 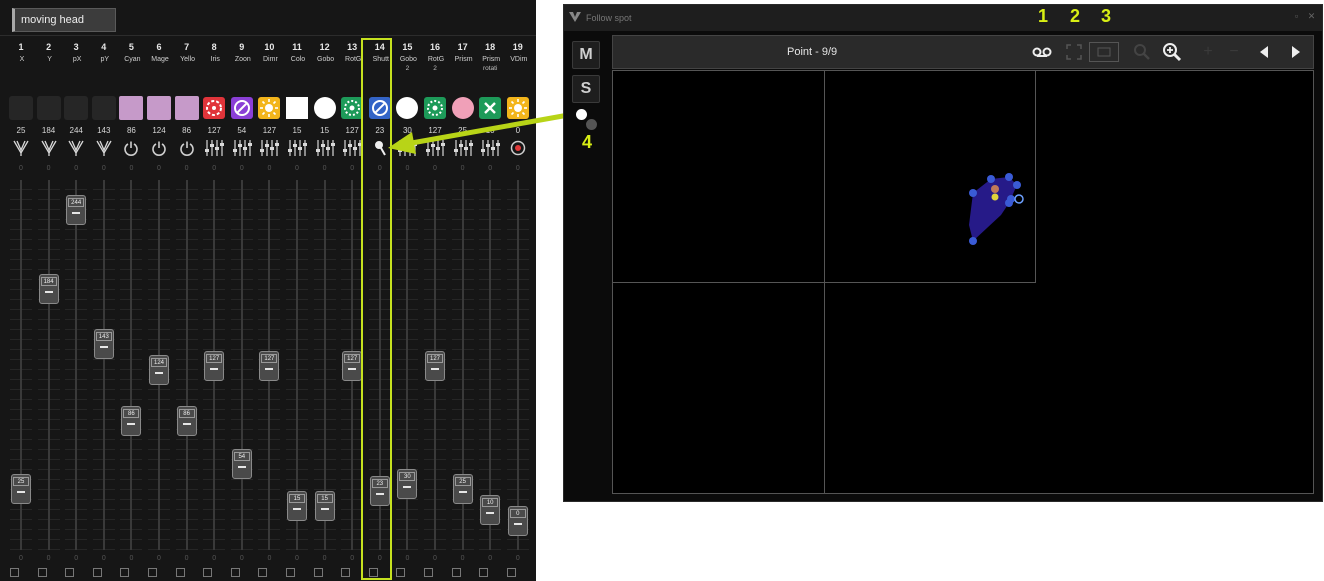 I want to click on channel-name-line2: rotati, so click(x=490, y=68).